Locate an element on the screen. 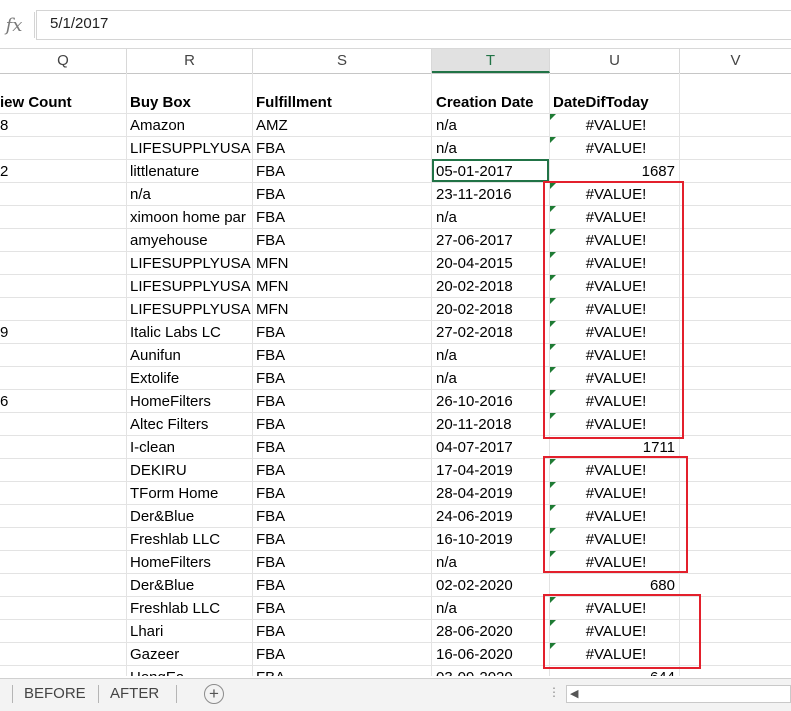  creation-date-cell: 20-11-2018 is located at coordinates (491, 424).